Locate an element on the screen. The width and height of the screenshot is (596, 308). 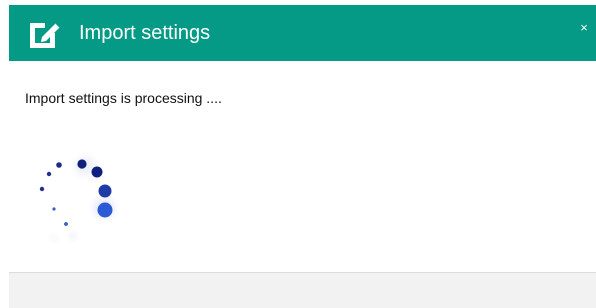
close-button: × is located at coordinates (584, 28).